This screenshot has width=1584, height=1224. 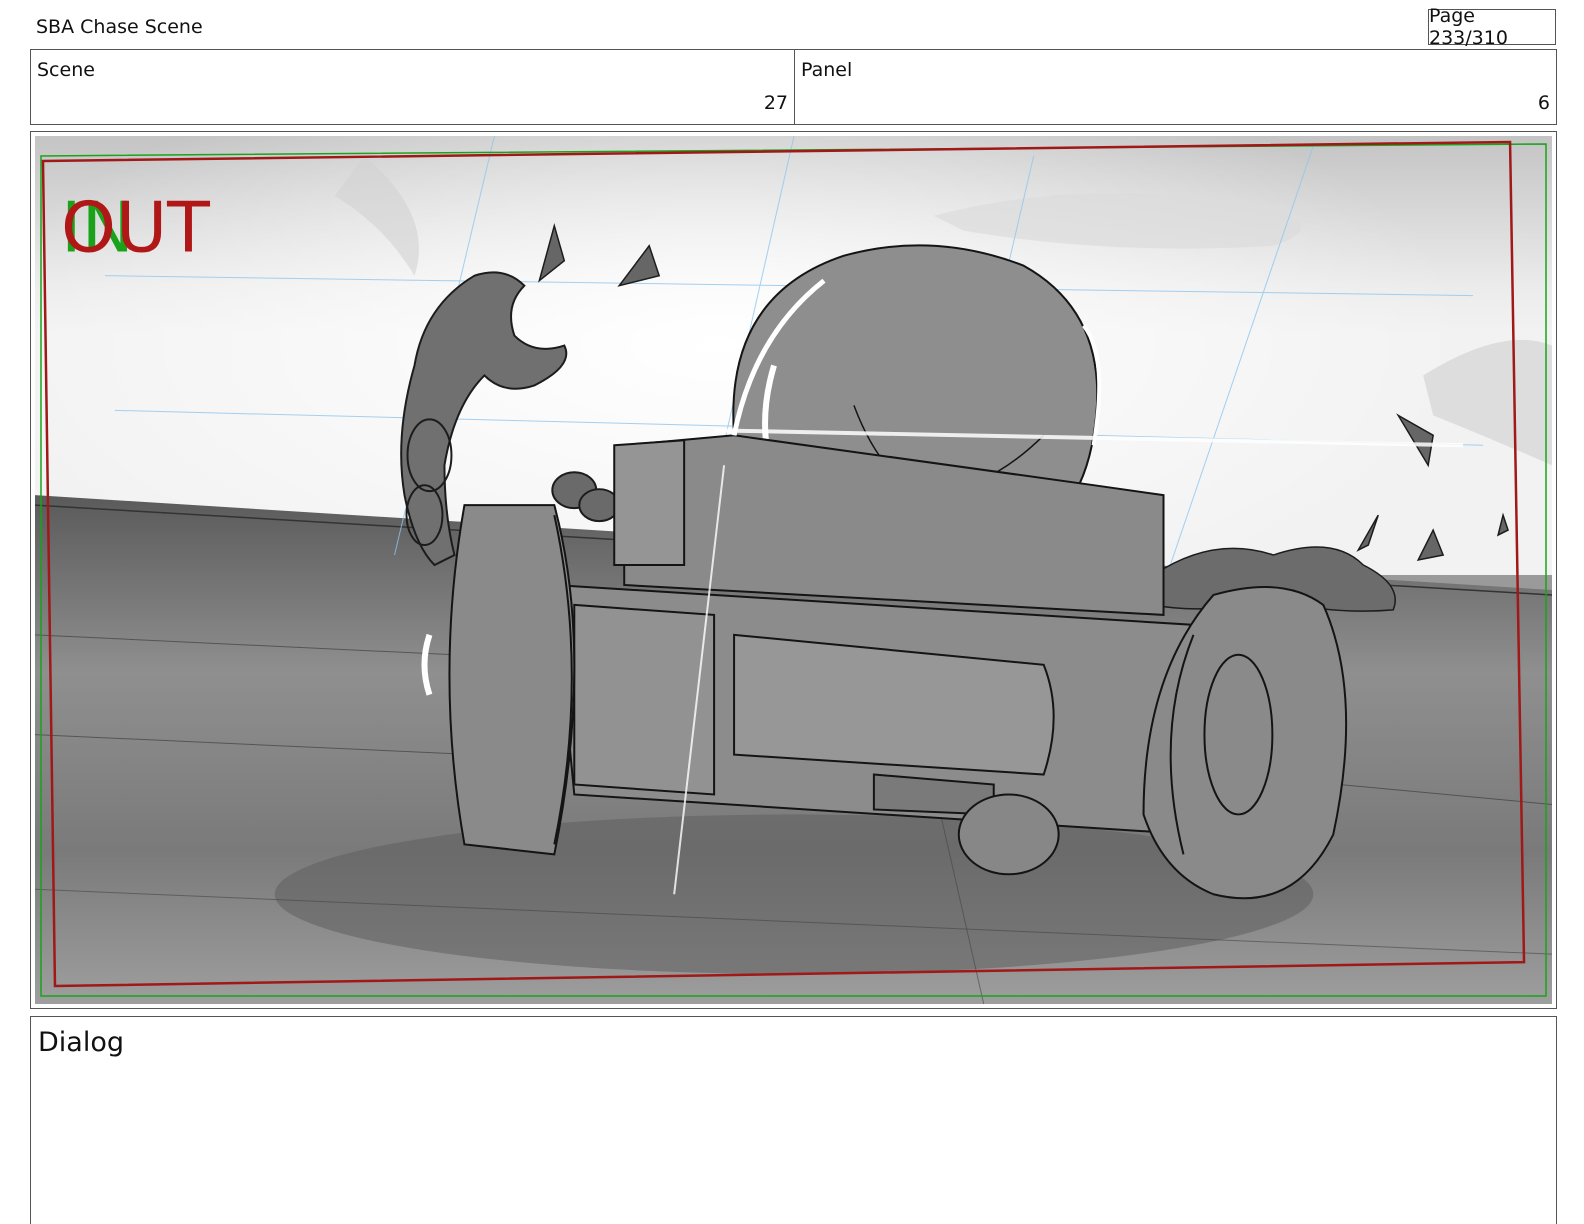 What do you see at coordinates (119, 27) in the screenshot?
I see `document-title: SBA Chase Scene` at bounding box center [119, 27].